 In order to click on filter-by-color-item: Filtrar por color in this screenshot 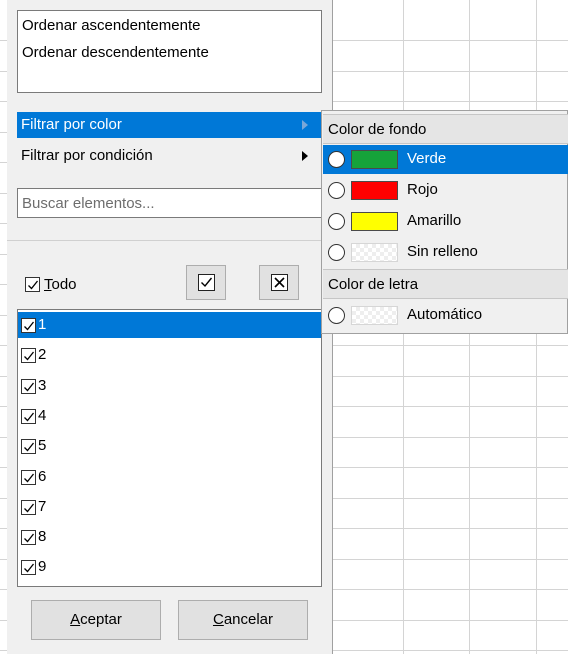, I will do `click(169, 125)`.